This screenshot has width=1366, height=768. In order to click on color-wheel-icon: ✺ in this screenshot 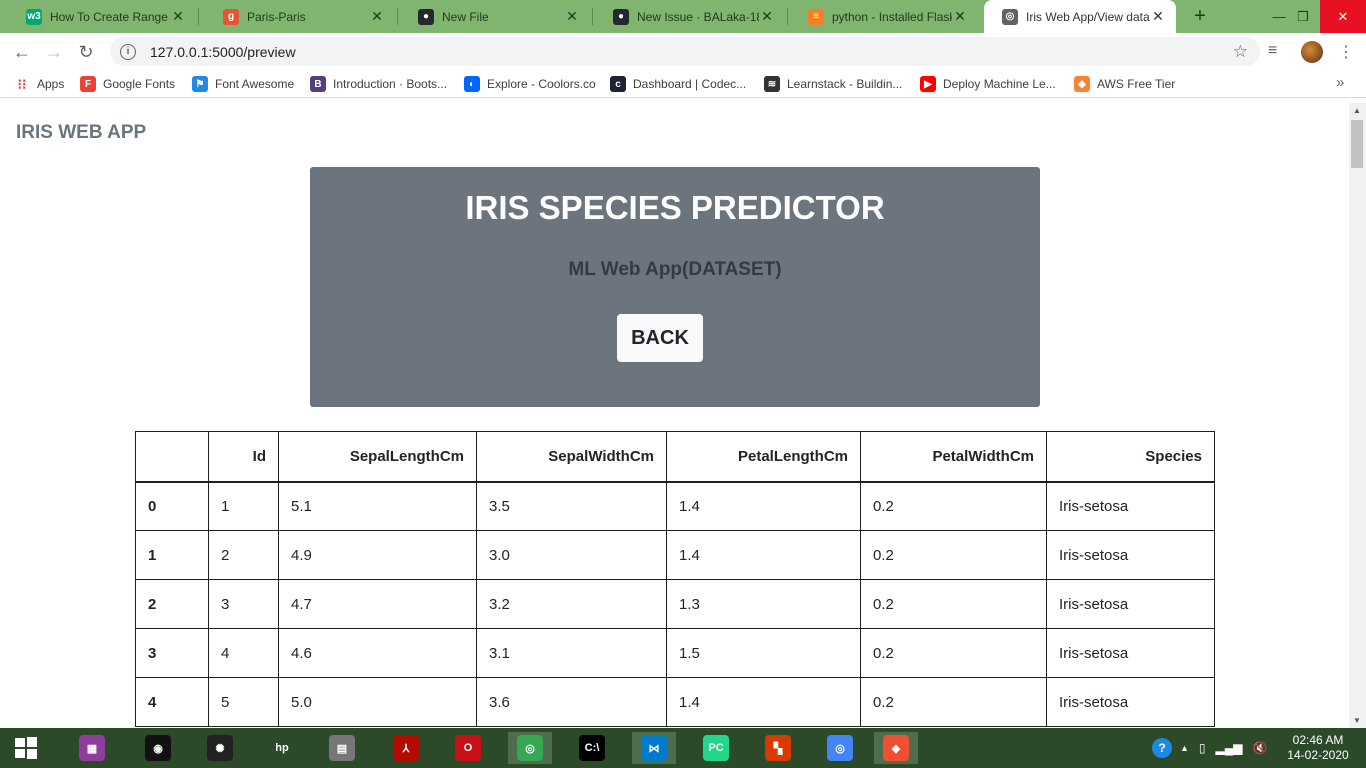, I will do `click(220, 748)`.